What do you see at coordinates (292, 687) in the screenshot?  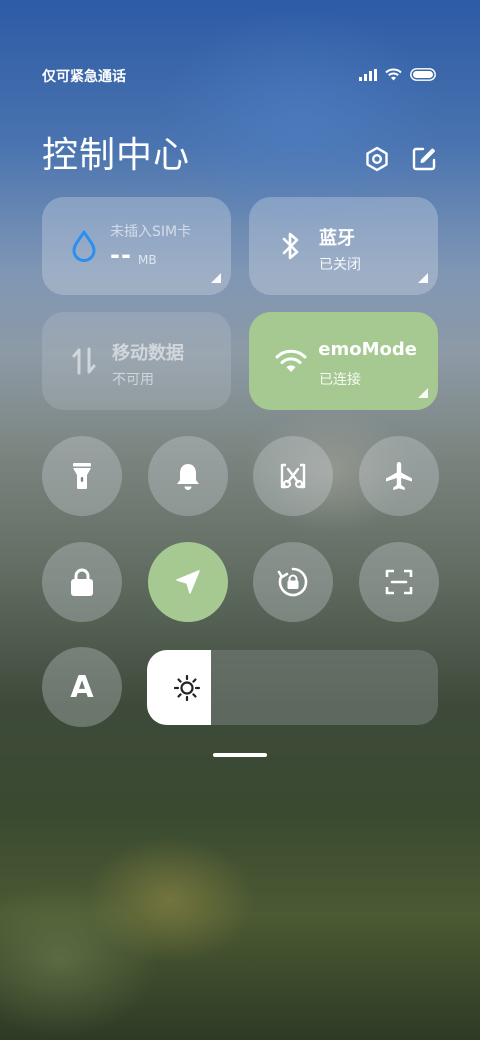 I see `brightness-slider` at bounding box center [292, 687].